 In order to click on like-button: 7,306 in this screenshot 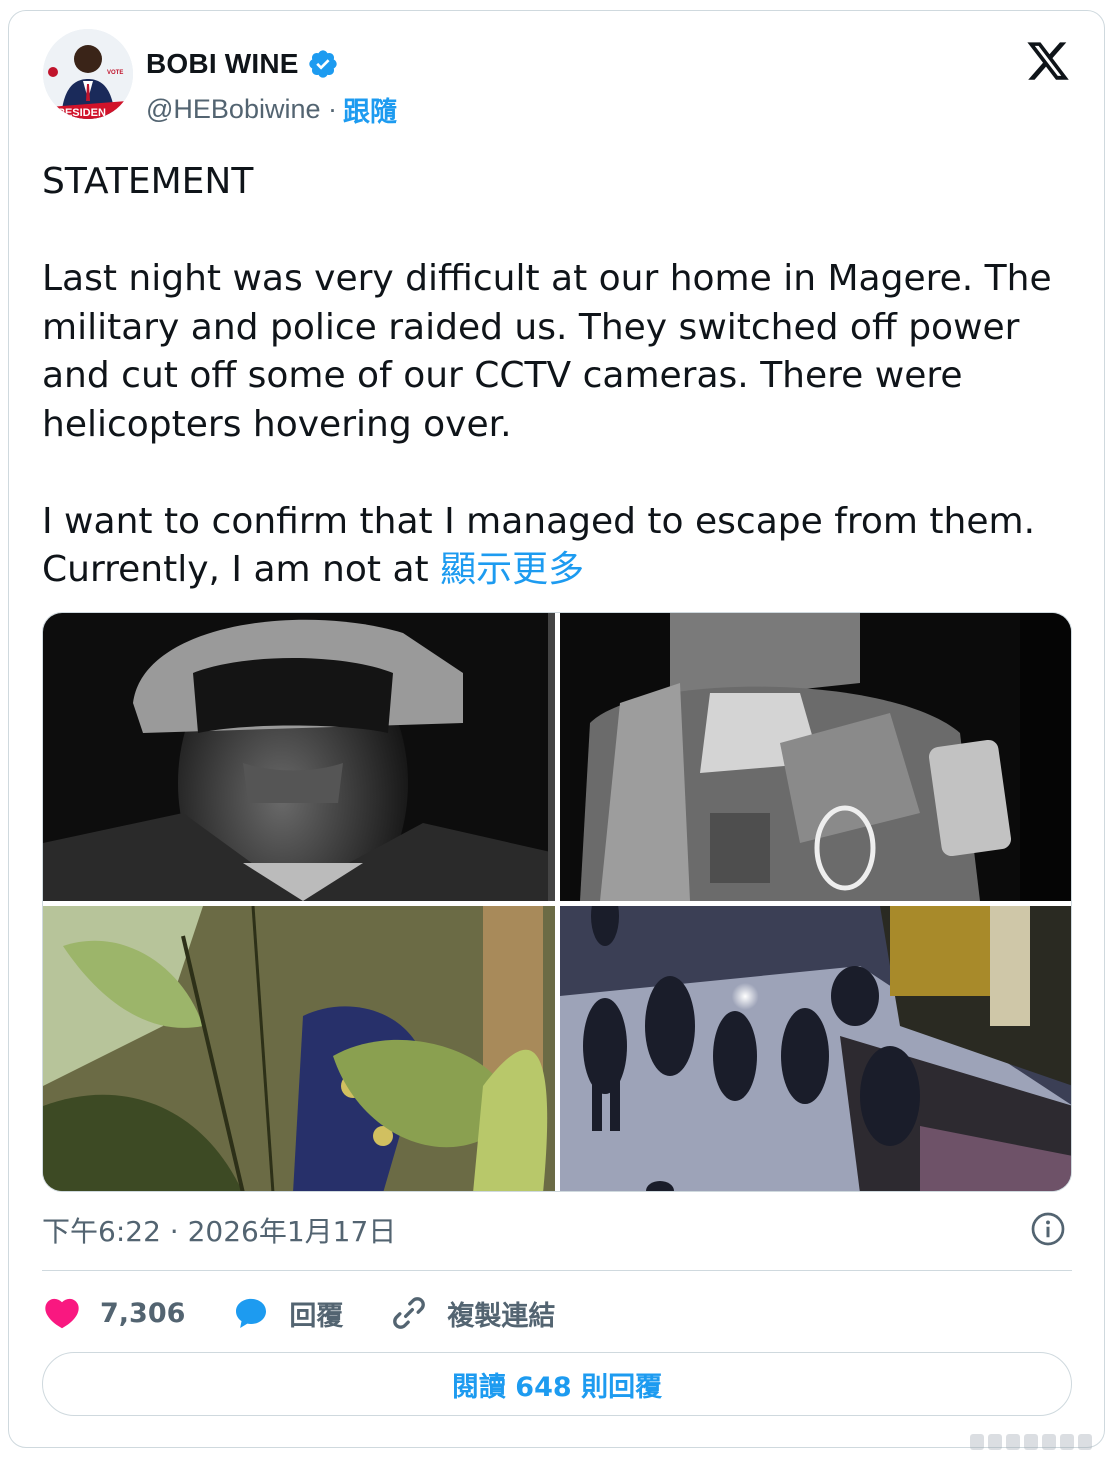, I will do `click(113, 1313)`.